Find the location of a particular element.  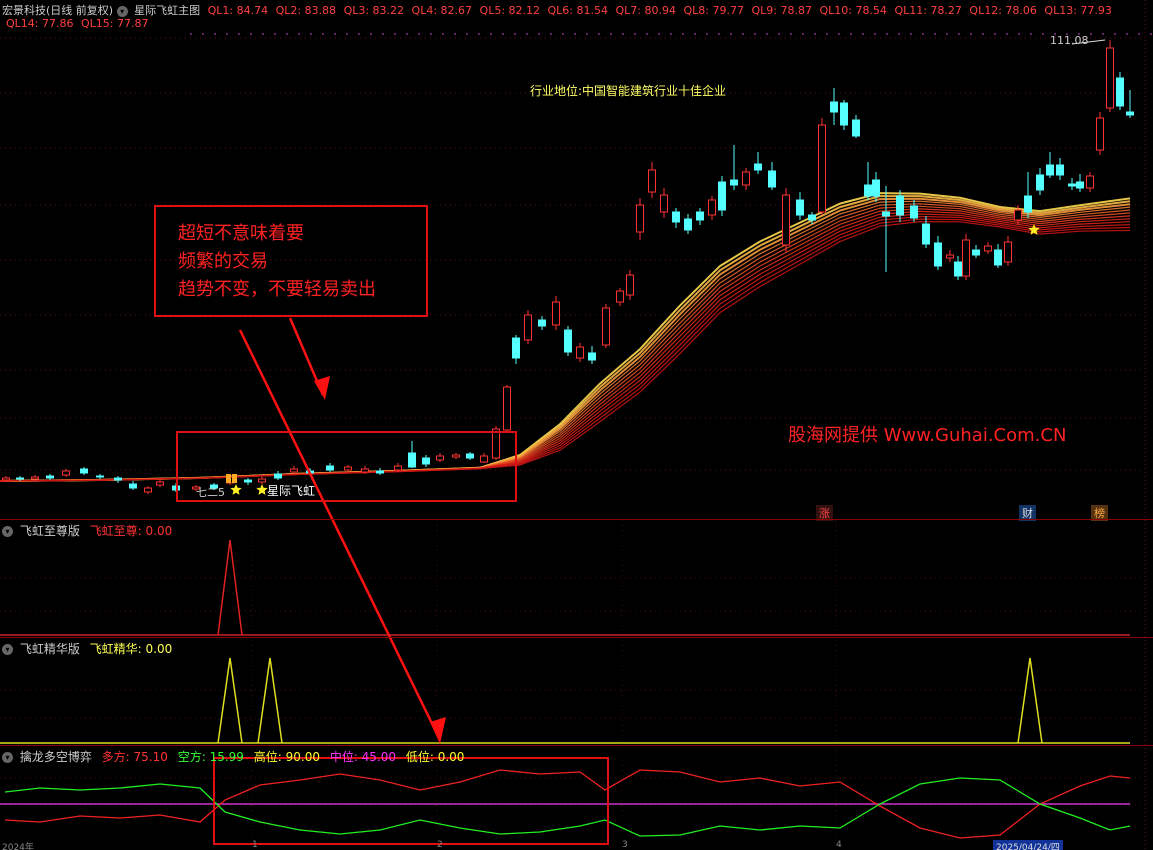

industry-label: 行业地位:中国智能建筑行业十佳企业 is located at coordinates (628, 91).